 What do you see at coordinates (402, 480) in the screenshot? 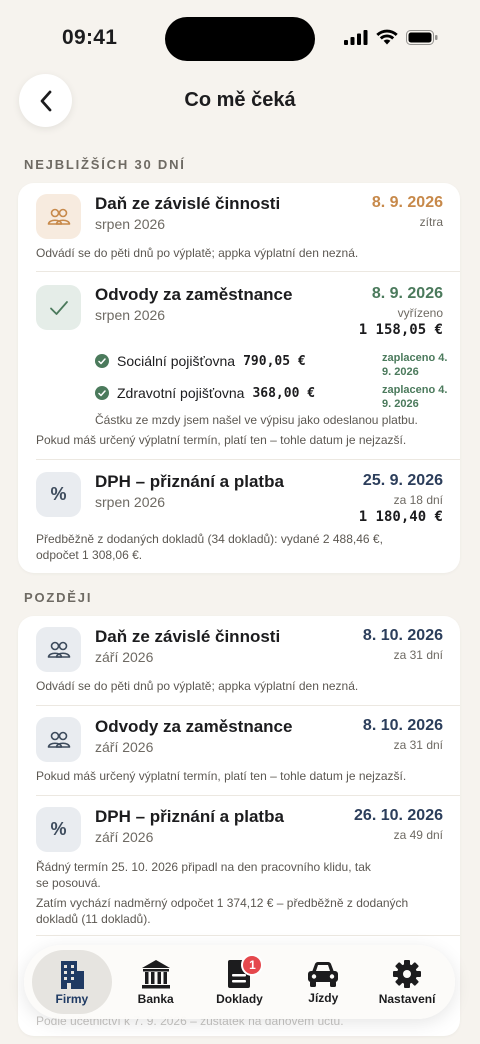
I see `item-date: 25. 9. 2026` at bounding box center [402, 480].